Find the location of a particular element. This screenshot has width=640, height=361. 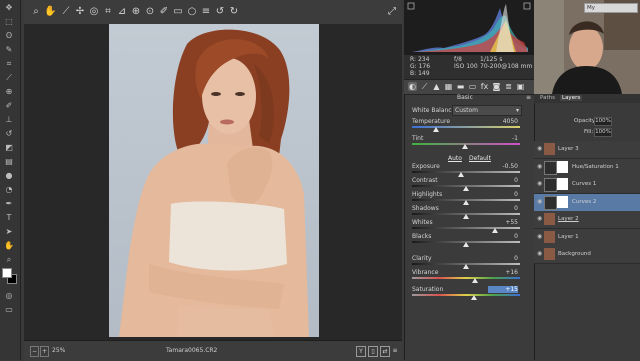

foreground-color-swatch is located at coordinates (7, 273).